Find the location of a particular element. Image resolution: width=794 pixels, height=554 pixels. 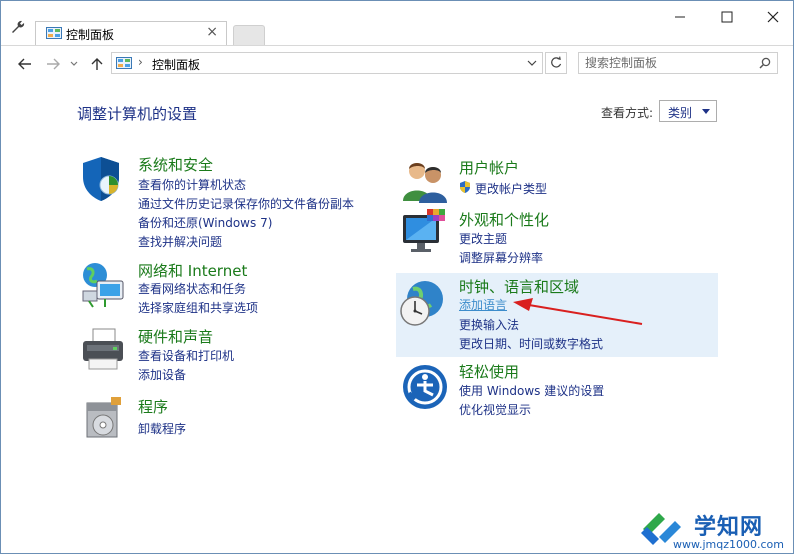

link-change-input-method: 更换输入法 is located at coordinates (489, 324).